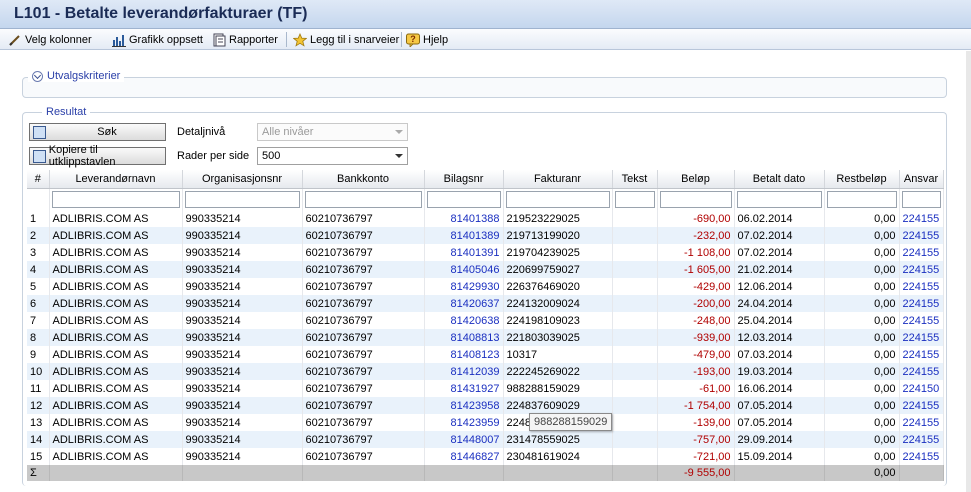 The width and height of the screenshot is (971, 492). I want to click on column-header: Bankkonto, so click(363, 179).